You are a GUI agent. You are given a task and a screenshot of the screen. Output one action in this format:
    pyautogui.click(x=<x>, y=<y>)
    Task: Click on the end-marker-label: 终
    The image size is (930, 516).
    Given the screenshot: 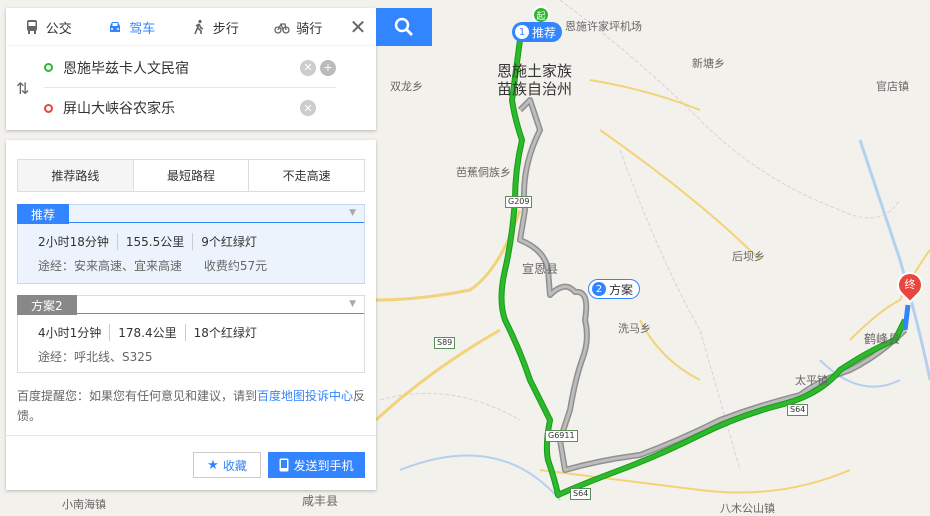 What is the action you would take?
    pyautogui.click(x=910, y=284)
    